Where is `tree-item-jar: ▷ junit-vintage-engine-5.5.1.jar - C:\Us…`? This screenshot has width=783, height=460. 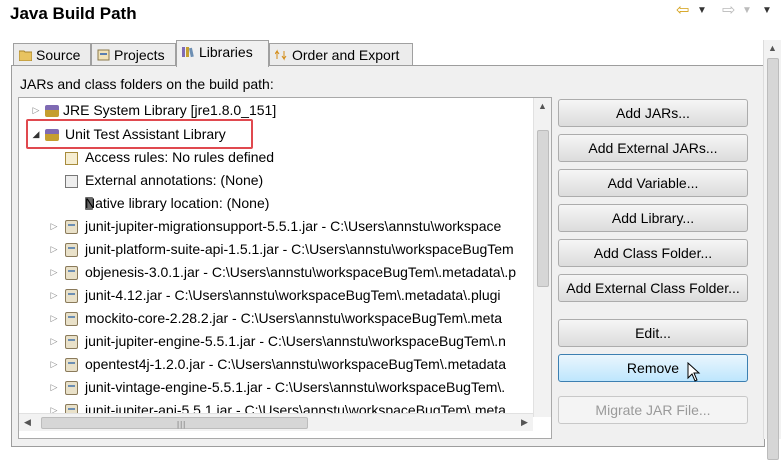 tree-item-jar: ▷ junit-vintage-engine-5.5.1.jar - C:\Us… is located at coordinates (276, 387).